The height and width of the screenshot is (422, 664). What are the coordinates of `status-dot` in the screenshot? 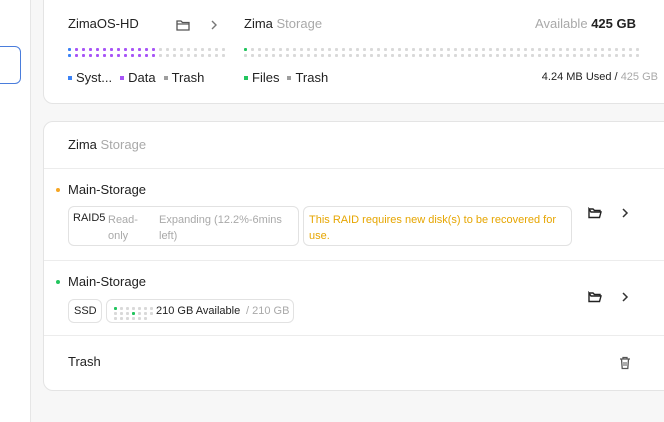 It's located at (58, 190).